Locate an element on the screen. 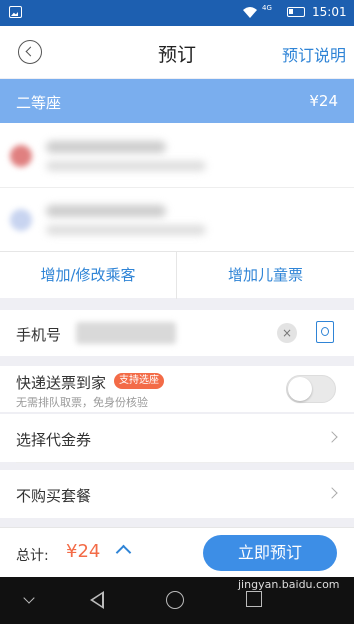 Image resolution: width=354 pixels, height=624 pixels. package-row: 不购买套餐 is located at coordinates (177, 494).